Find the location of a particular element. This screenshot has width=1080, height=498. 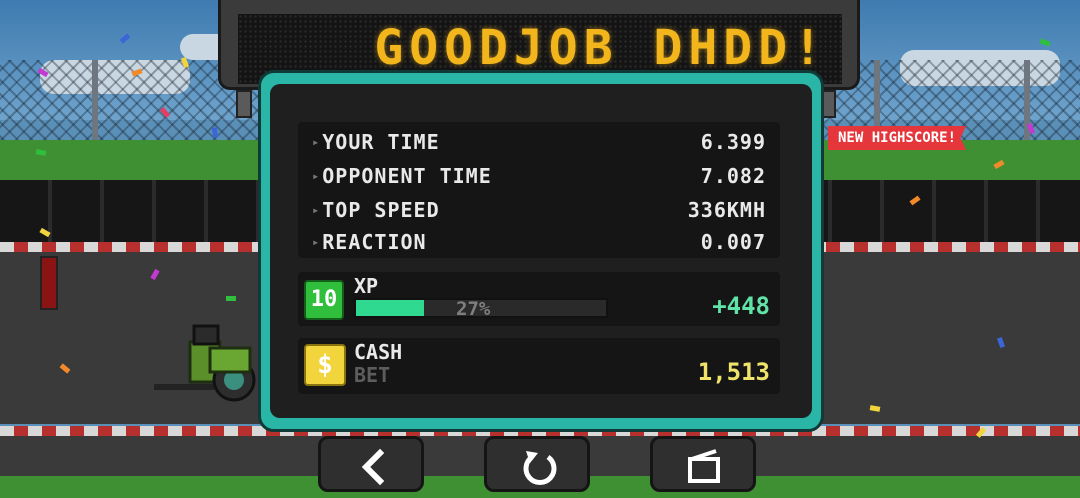

start-light is located at coordinates (49, 283).